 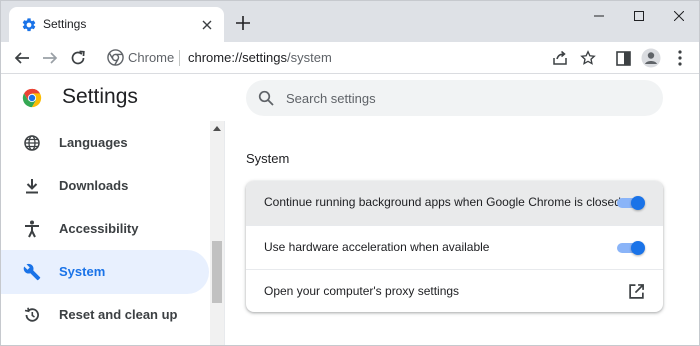 I want to click on kebab-menu-icon, so click(x=680, y=58).